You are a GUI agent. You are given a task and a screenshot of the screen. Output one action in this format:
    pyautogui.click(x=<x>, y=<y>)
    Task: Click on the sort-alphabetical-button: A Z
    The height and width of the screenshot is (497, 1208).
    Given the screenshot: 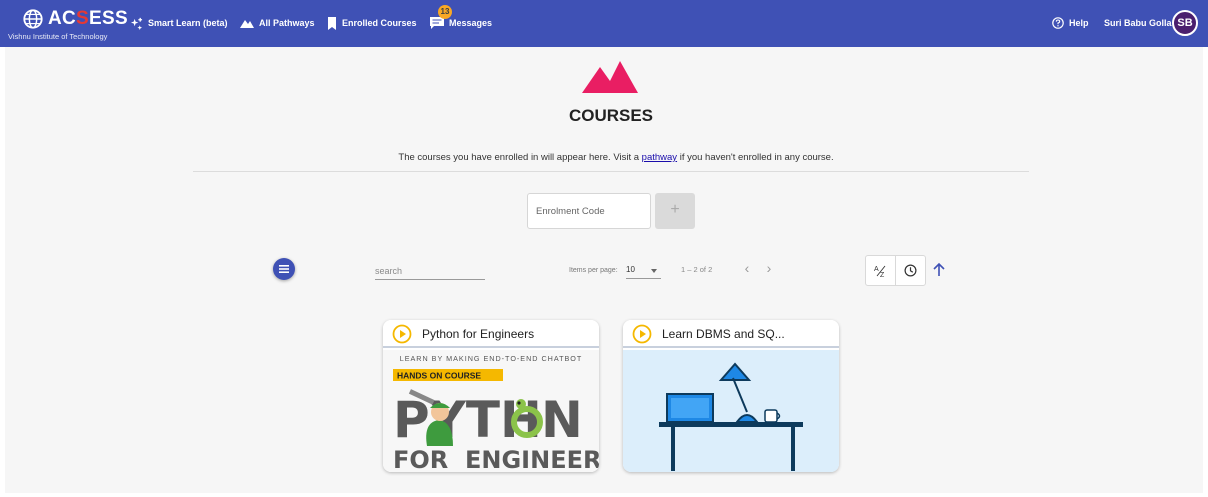 What is the action you would take?
    pyautogui.click(x=880, y=270)
    